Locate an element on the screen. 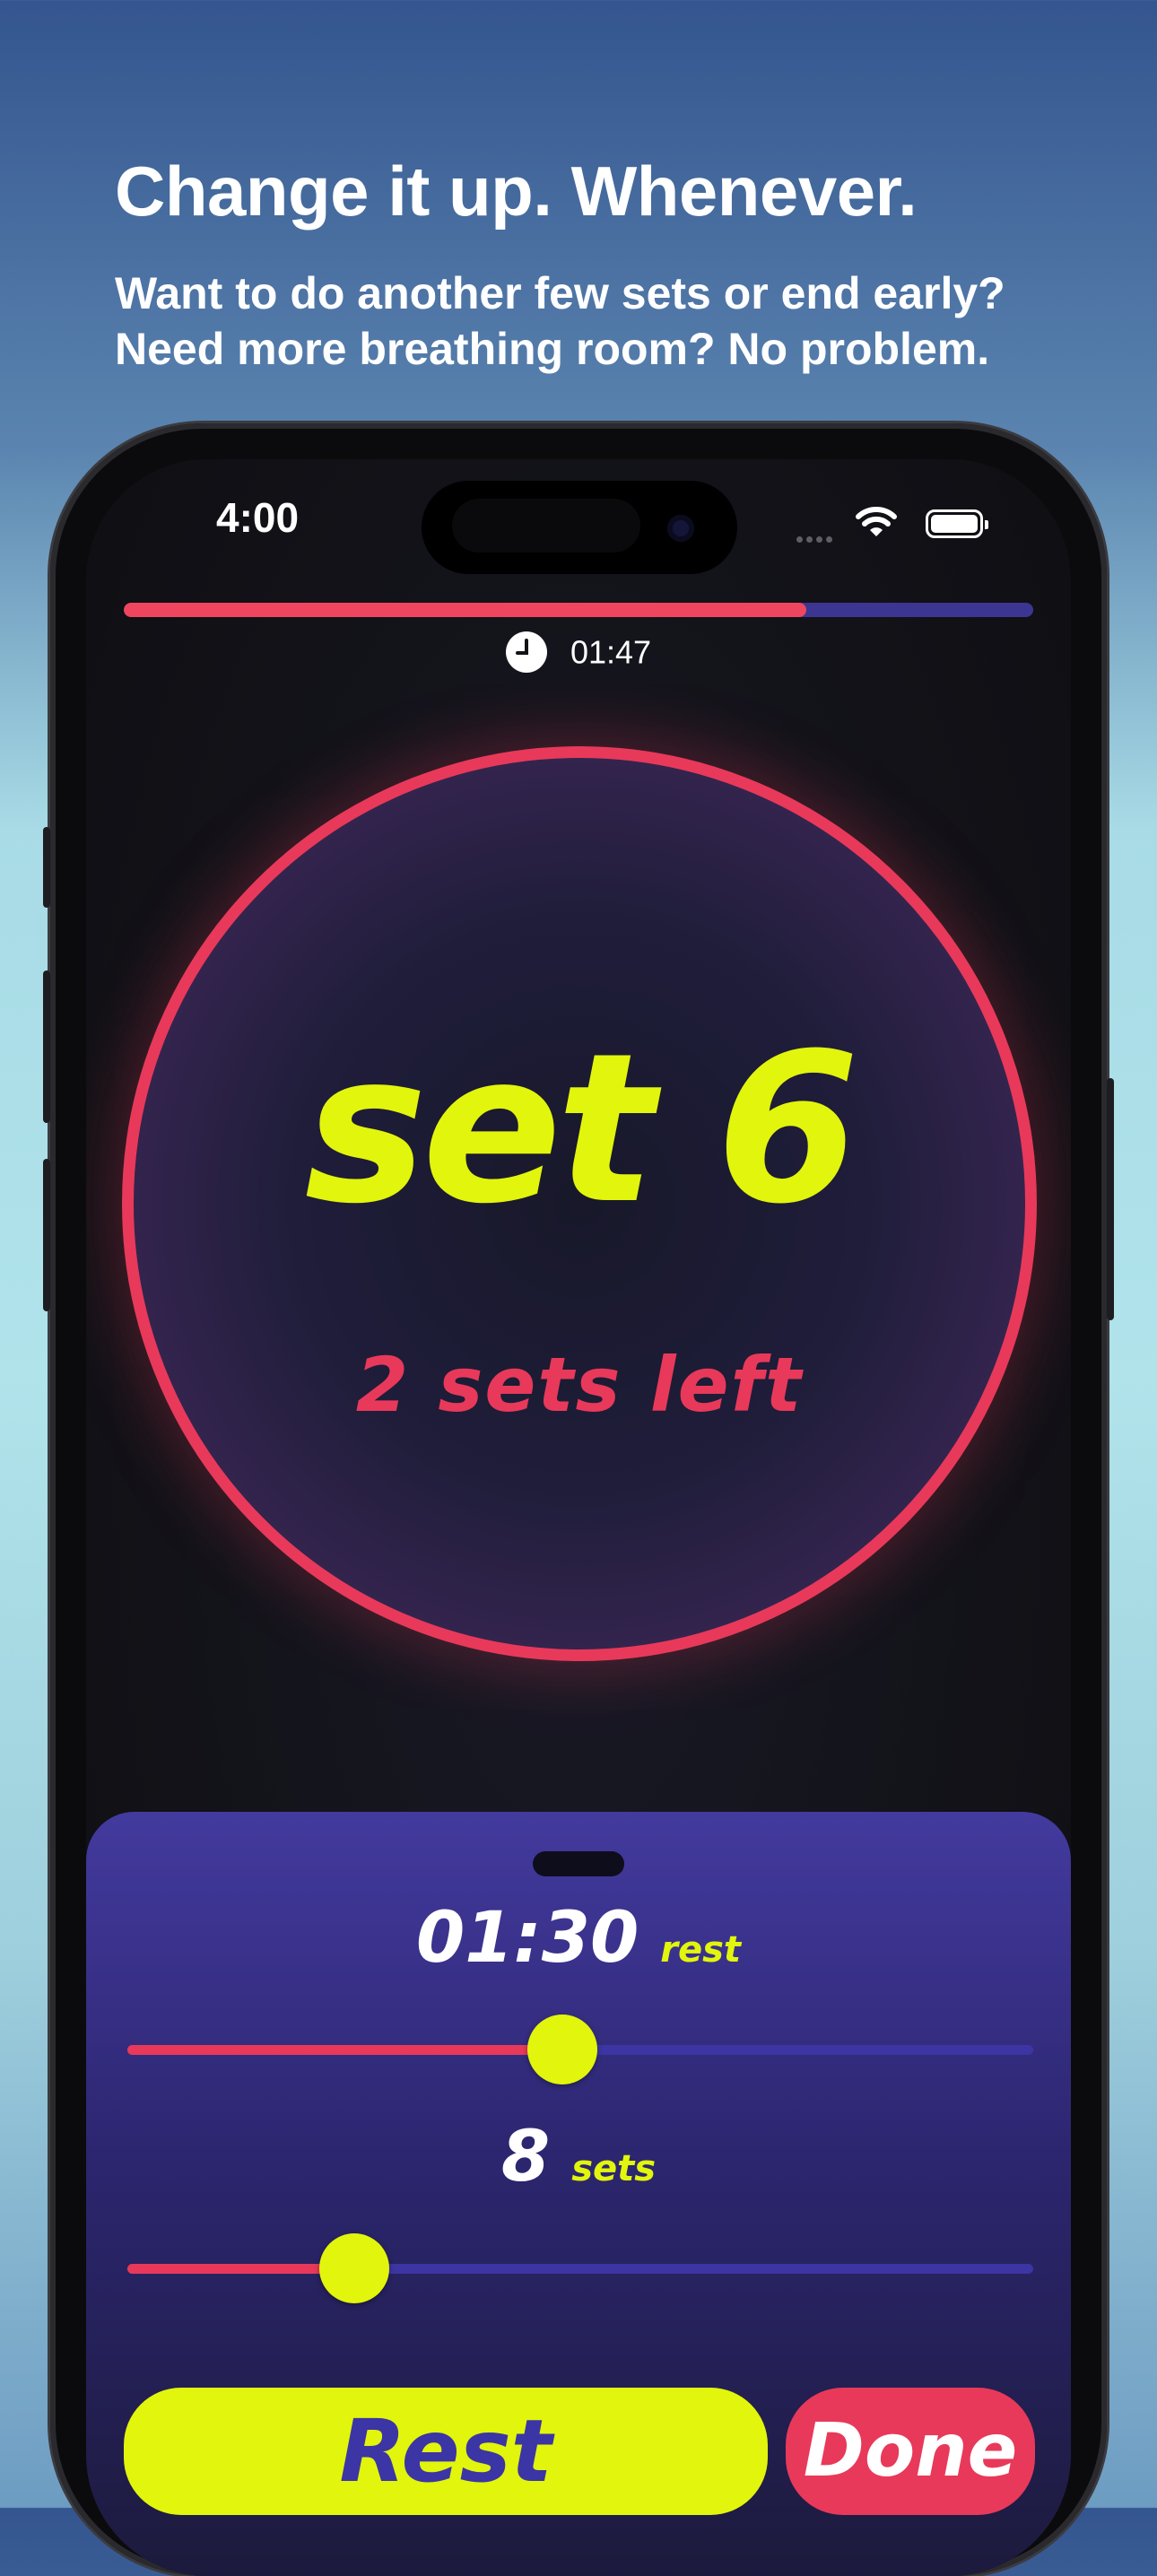 The height and width of the screenshot is (2576, 1157). slider-active-track is located at coordinates (344, 2050).